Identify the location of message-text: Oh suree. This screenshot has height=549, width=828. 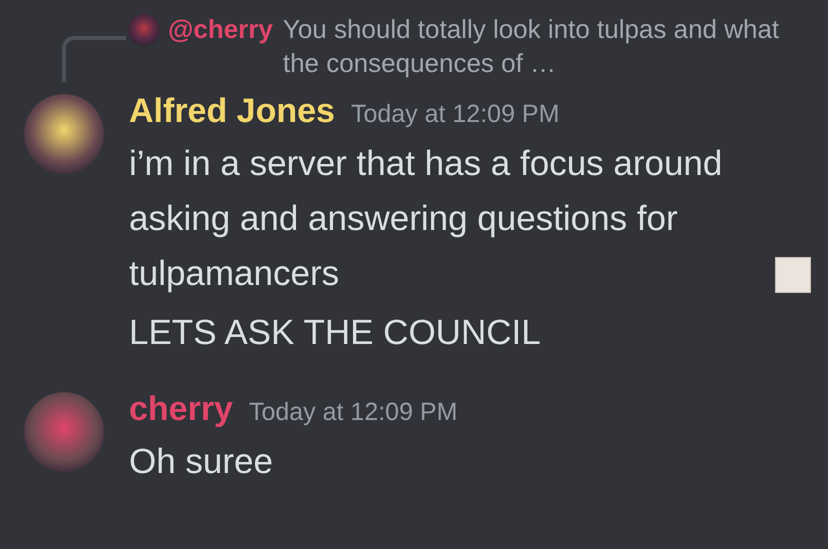
(201, 462).